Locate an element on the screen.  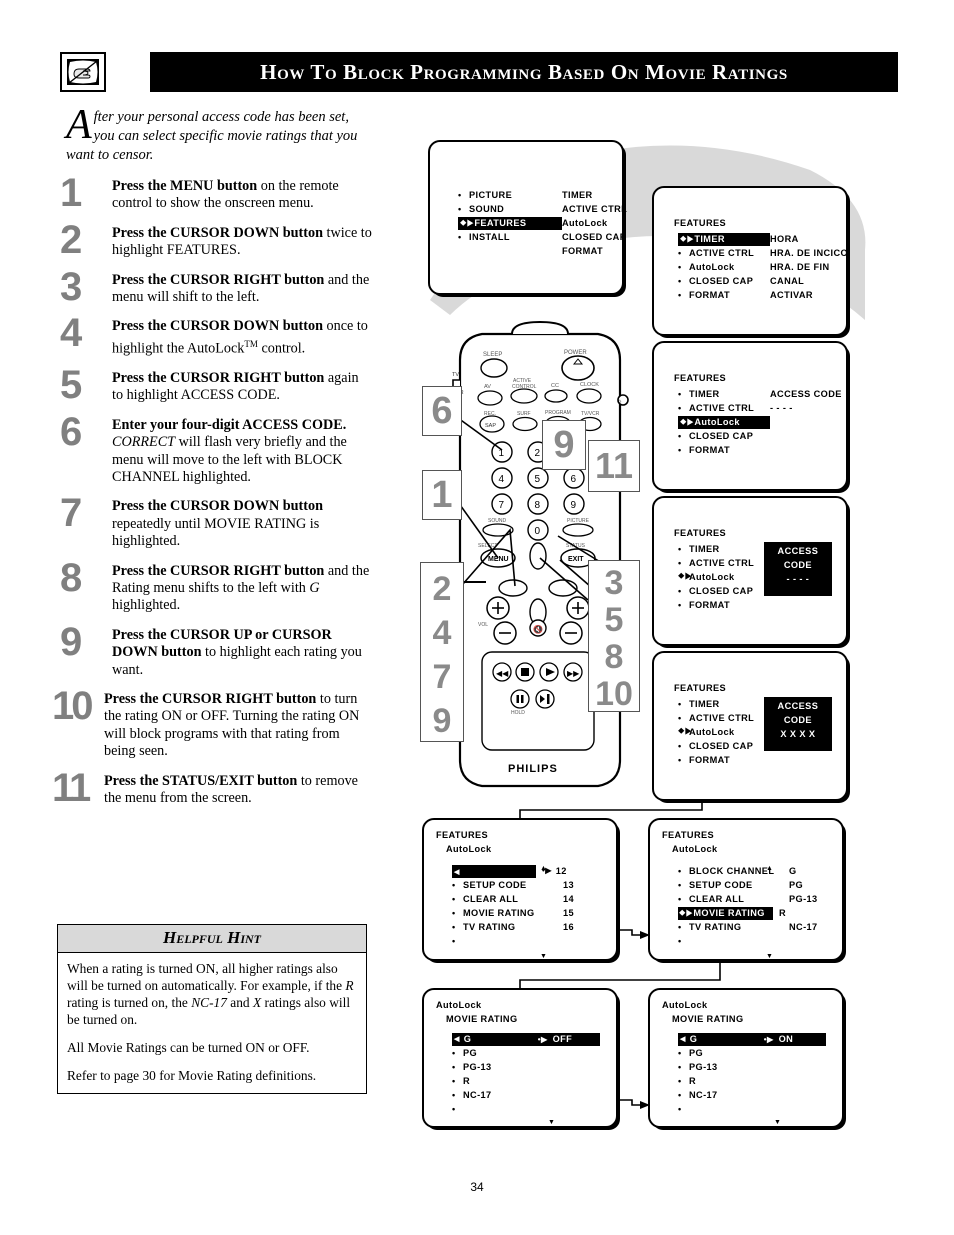
rating-row-highlighted: ◀ G •▶ OFF is located at coordinates (529, 1039).